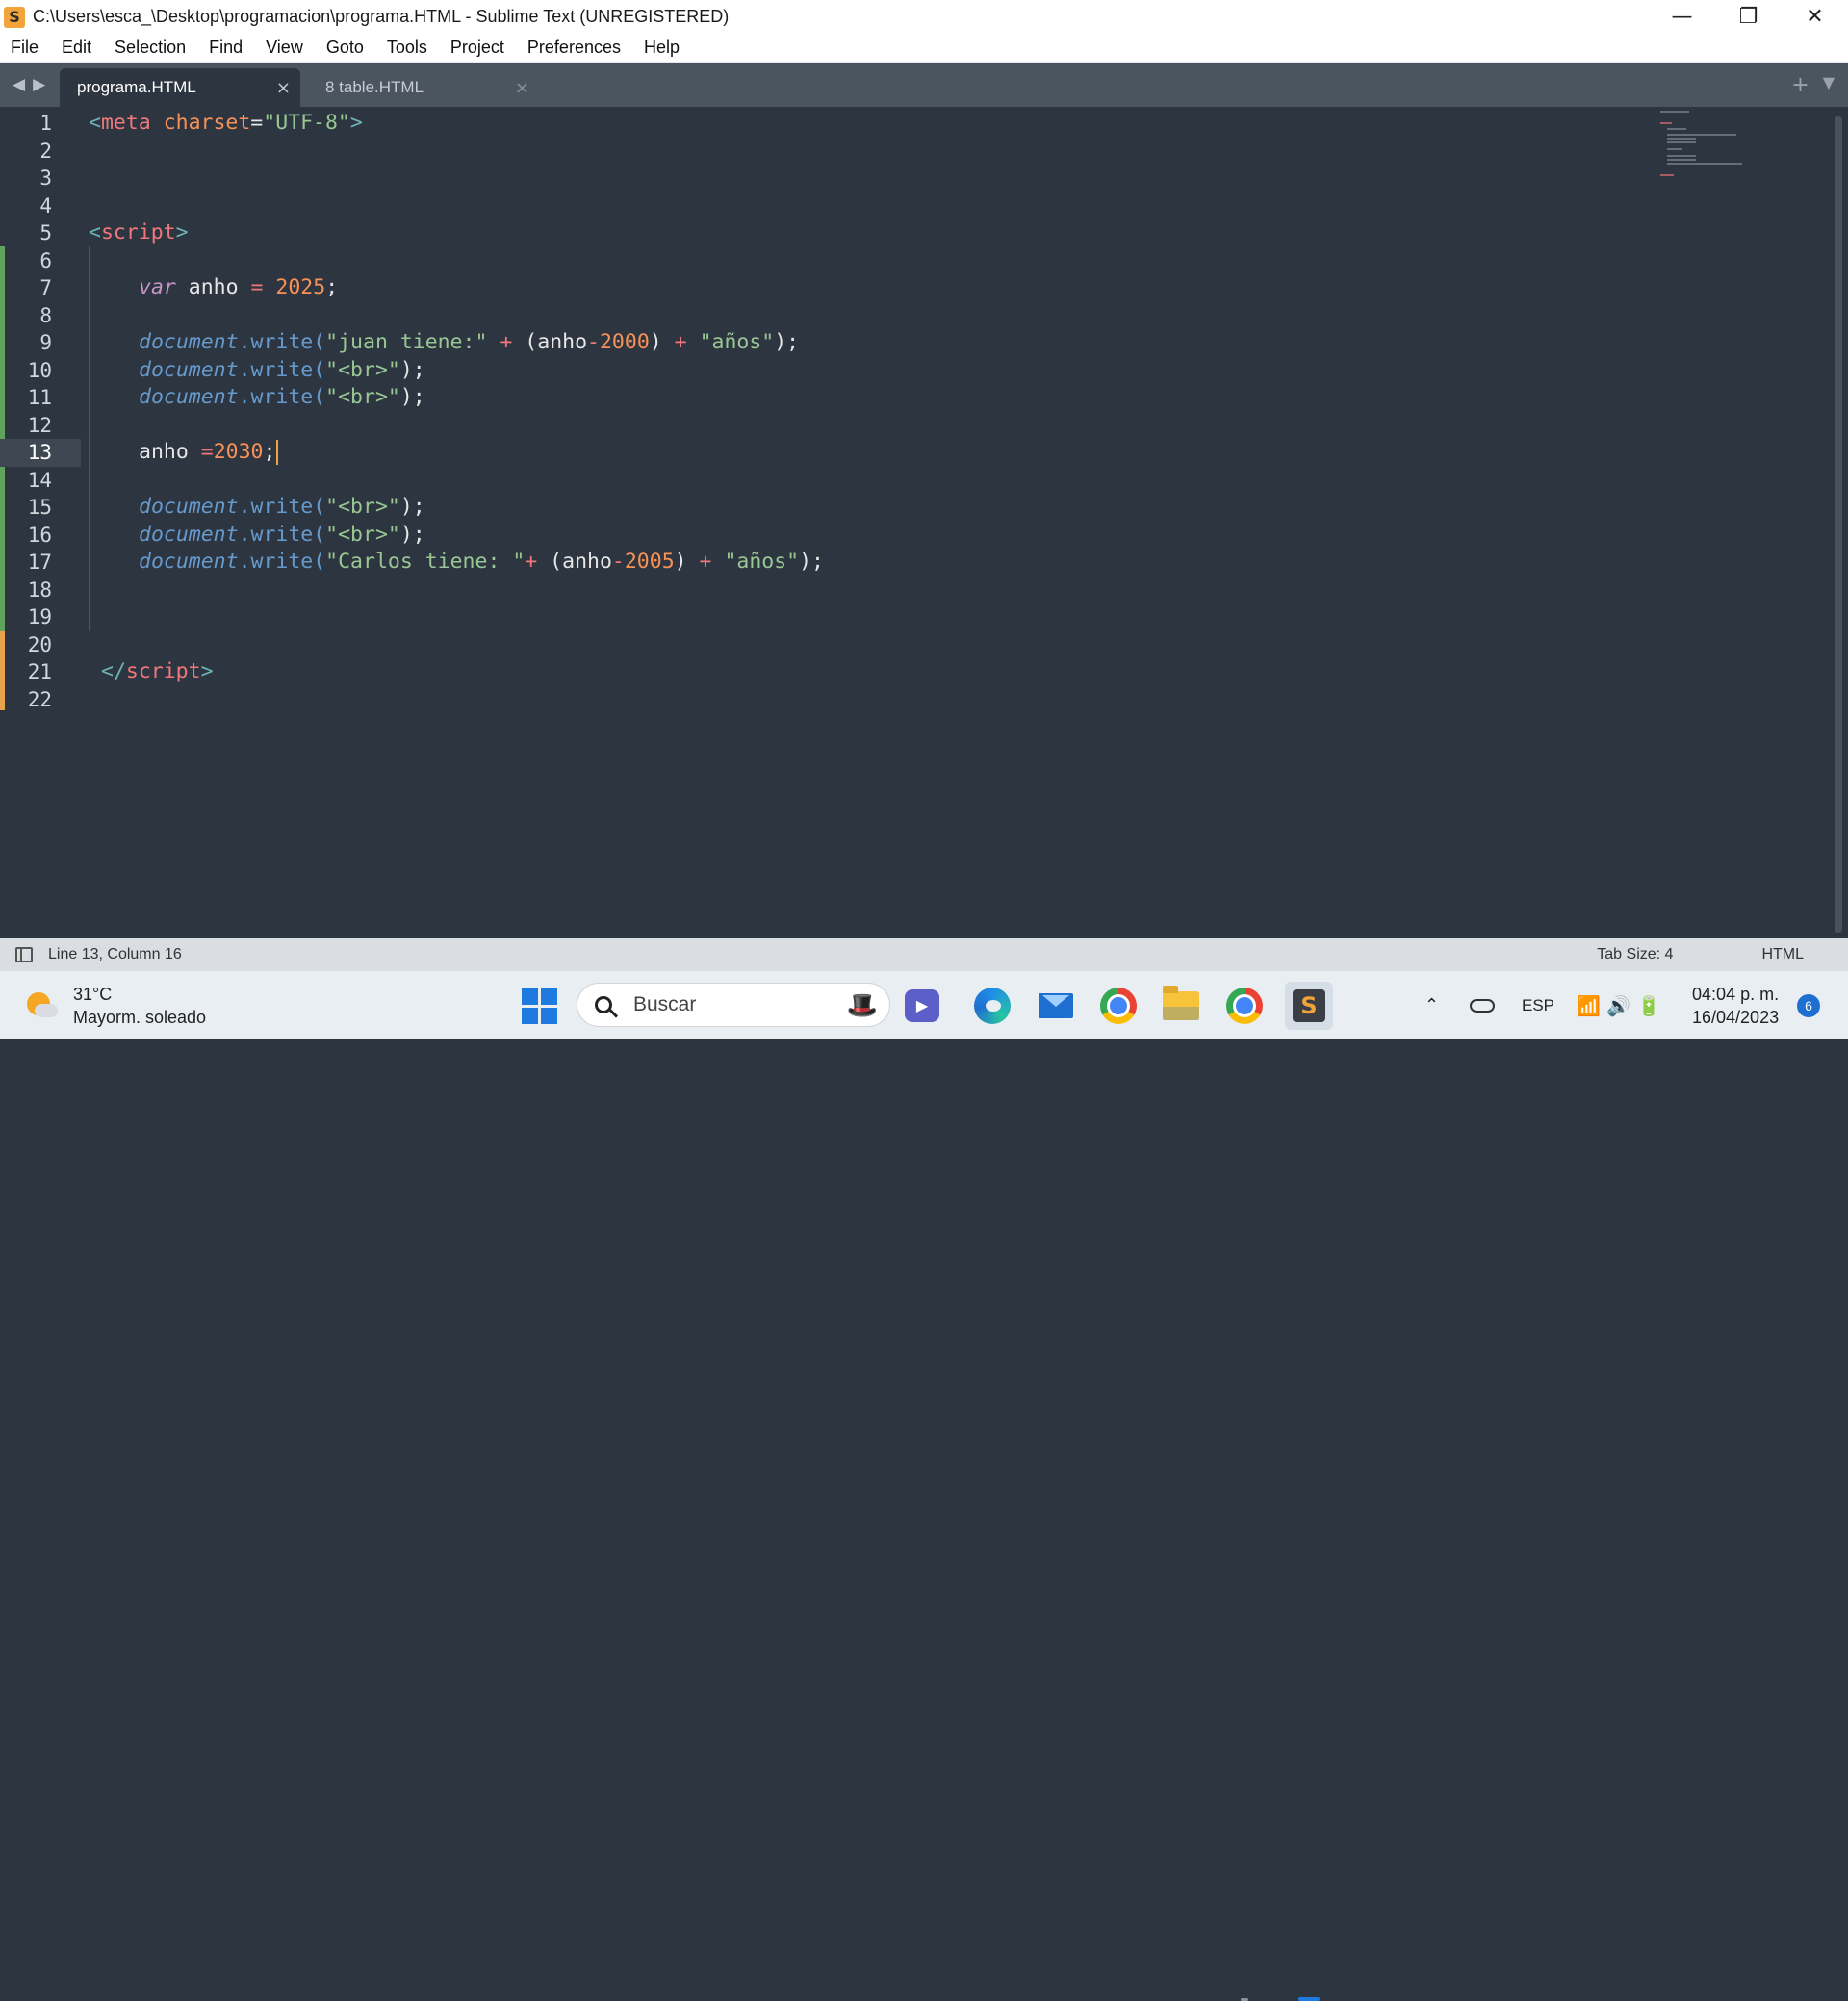 Image resolution: width=1848 pixels, height=2001 pixels. What do you see at coordinates (1723, 145) in the screenshot?
I see `minimap` at bounding box center [1723, 145].